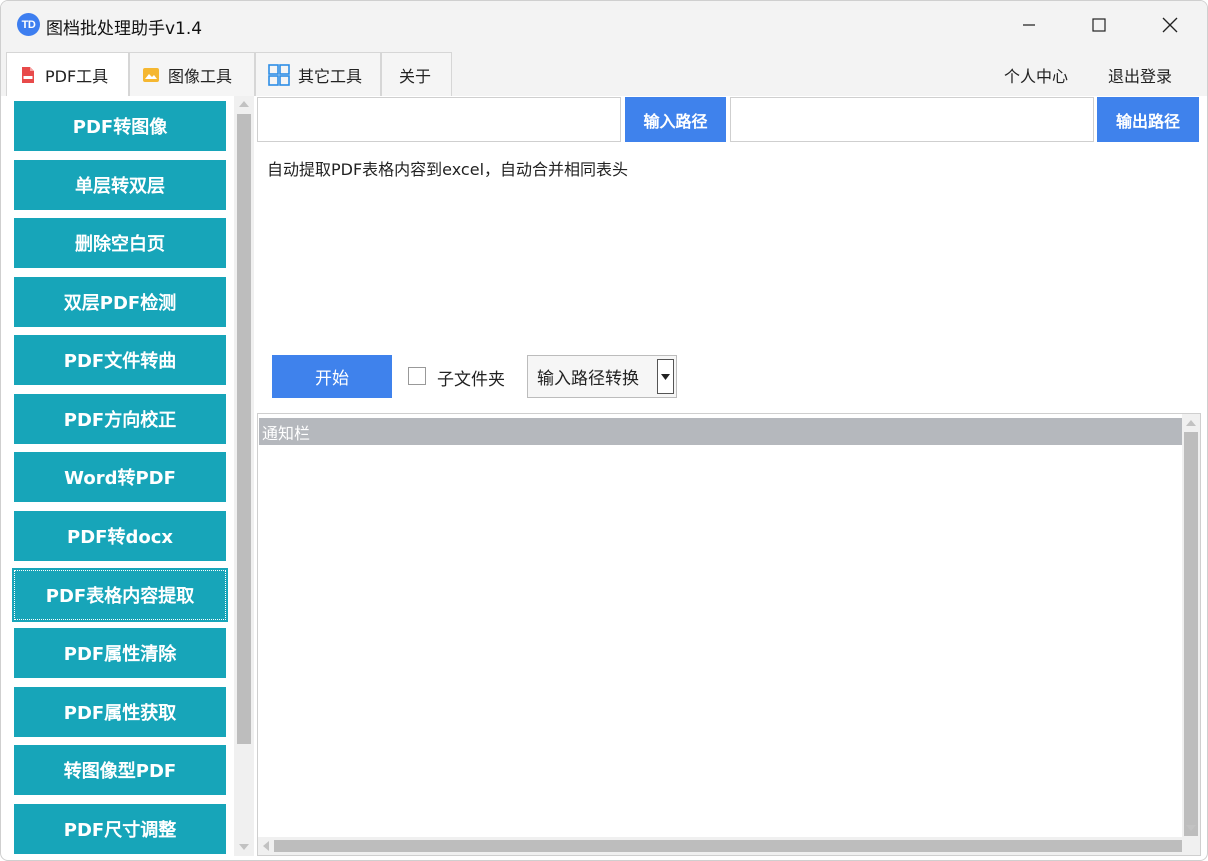 Image resolution: width=1208 pixels, height=861 pixels. Describe the element at coordinates (151, 75) in the screenshot. I see `image-icon` at that location.